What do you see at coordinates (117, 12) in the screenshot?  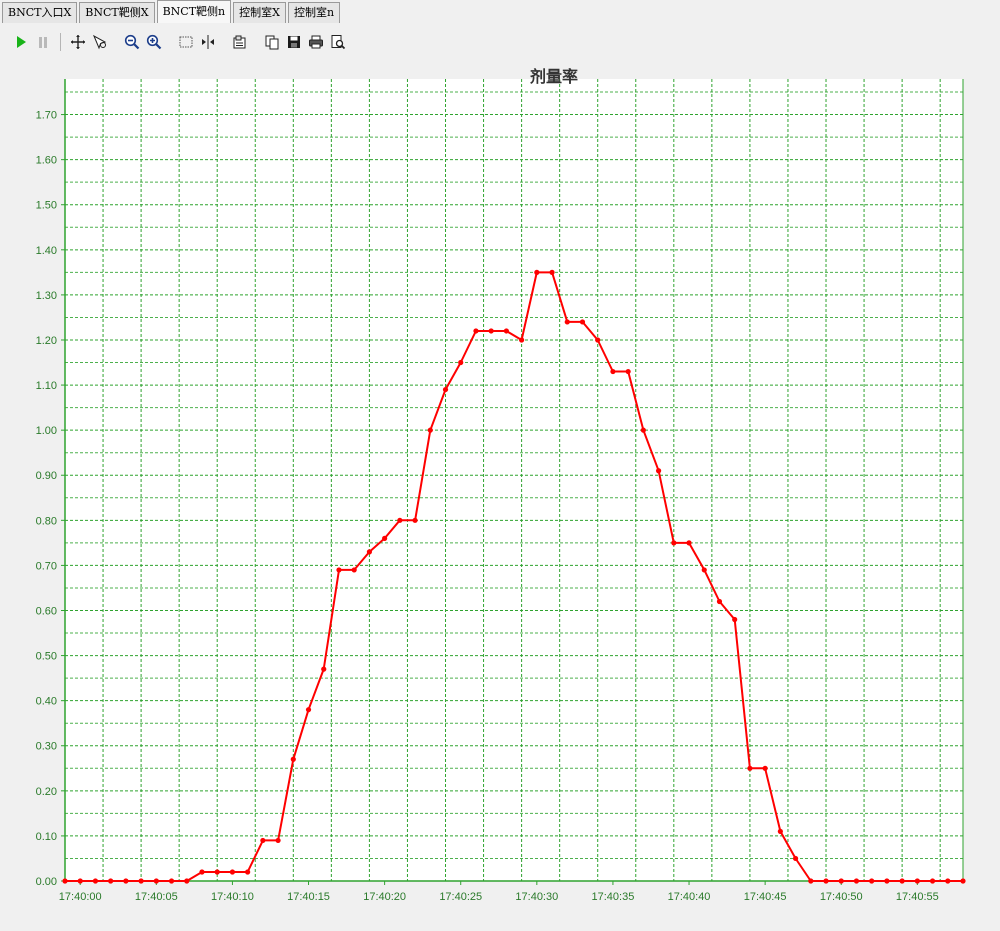 I see `tab-1: BNCT靶侧X` at bounding box center [117, 12].